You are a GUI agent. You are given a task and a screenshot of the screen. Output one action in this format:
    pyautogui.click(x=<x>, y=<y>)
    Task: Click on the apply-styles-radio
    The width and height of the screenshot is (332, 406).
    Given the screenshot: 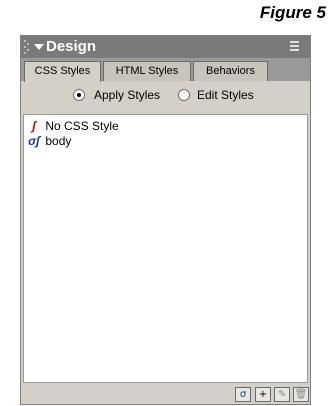 What is the action you would take?
    pyautogui.click(x=79, y=95)
    